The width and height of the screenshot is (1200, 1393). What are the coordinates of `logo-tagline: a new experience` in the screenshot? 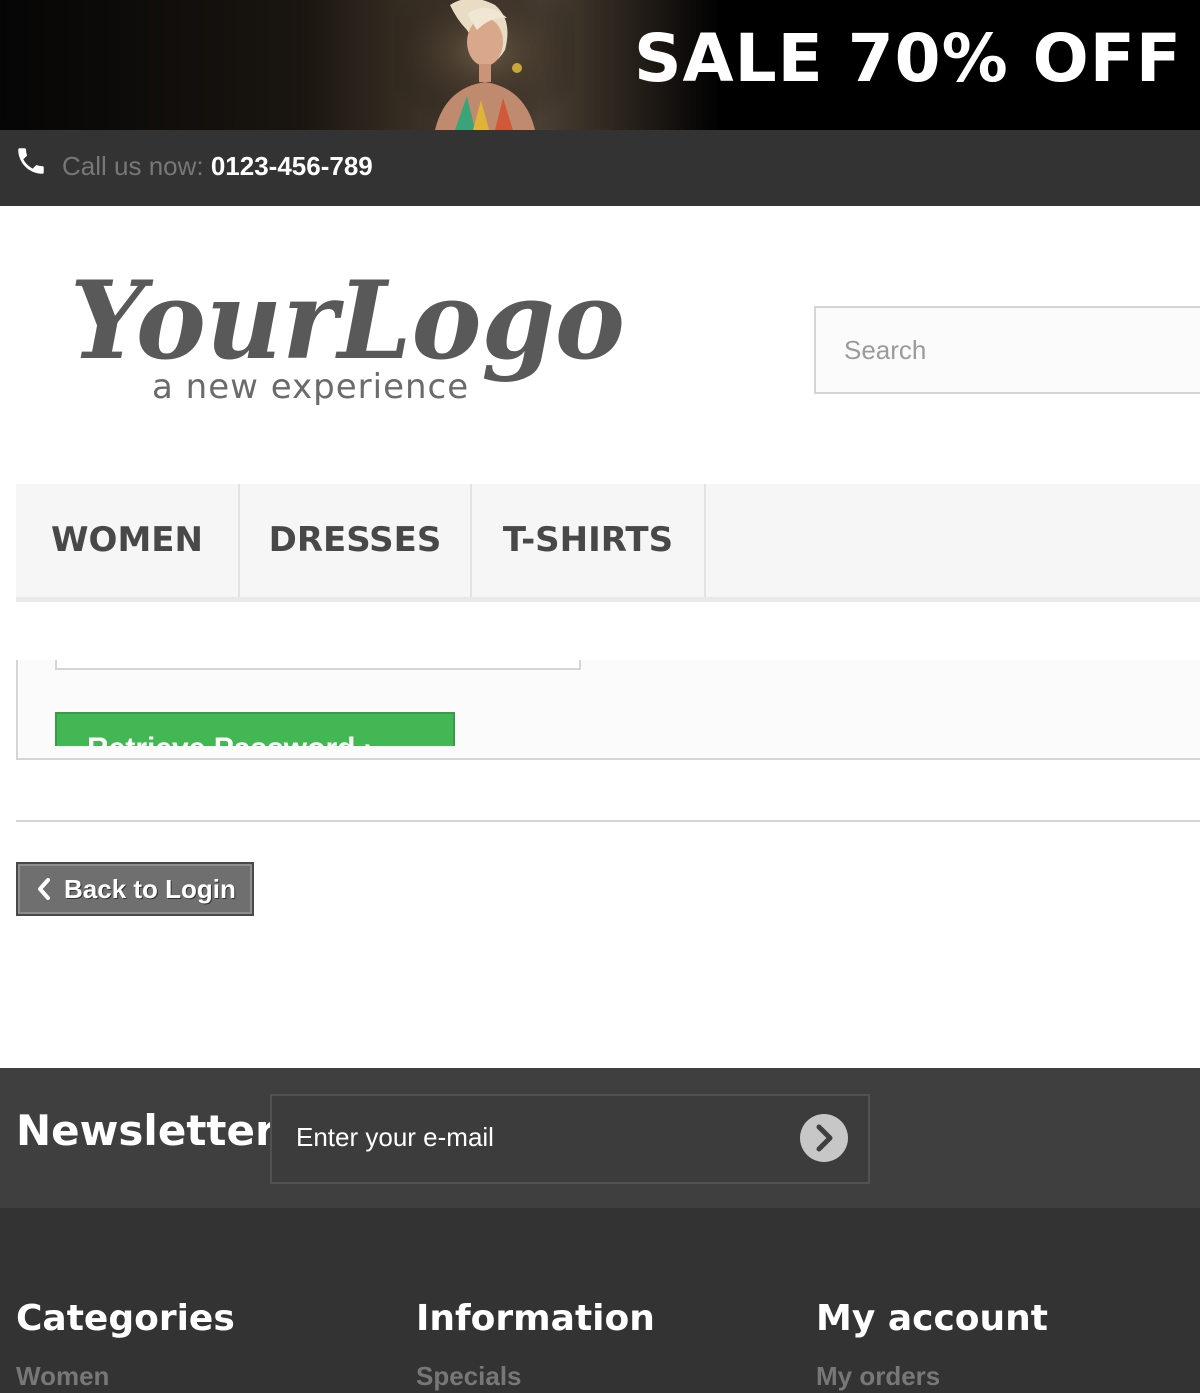 It's located at (310, 387).